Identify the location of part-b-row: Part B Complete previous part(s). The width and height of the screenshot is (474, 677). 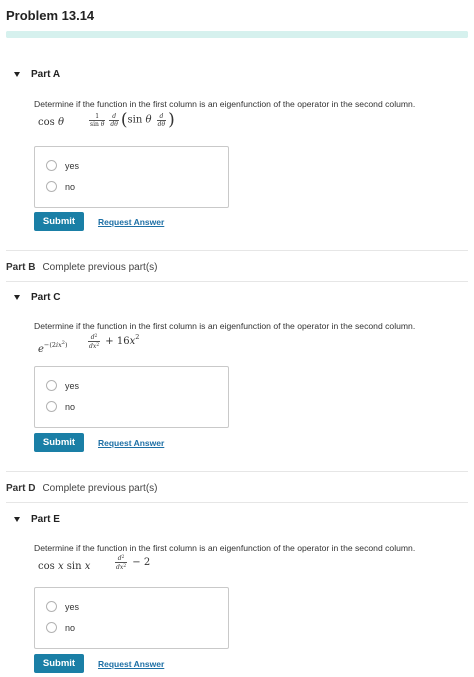
(82, 267).